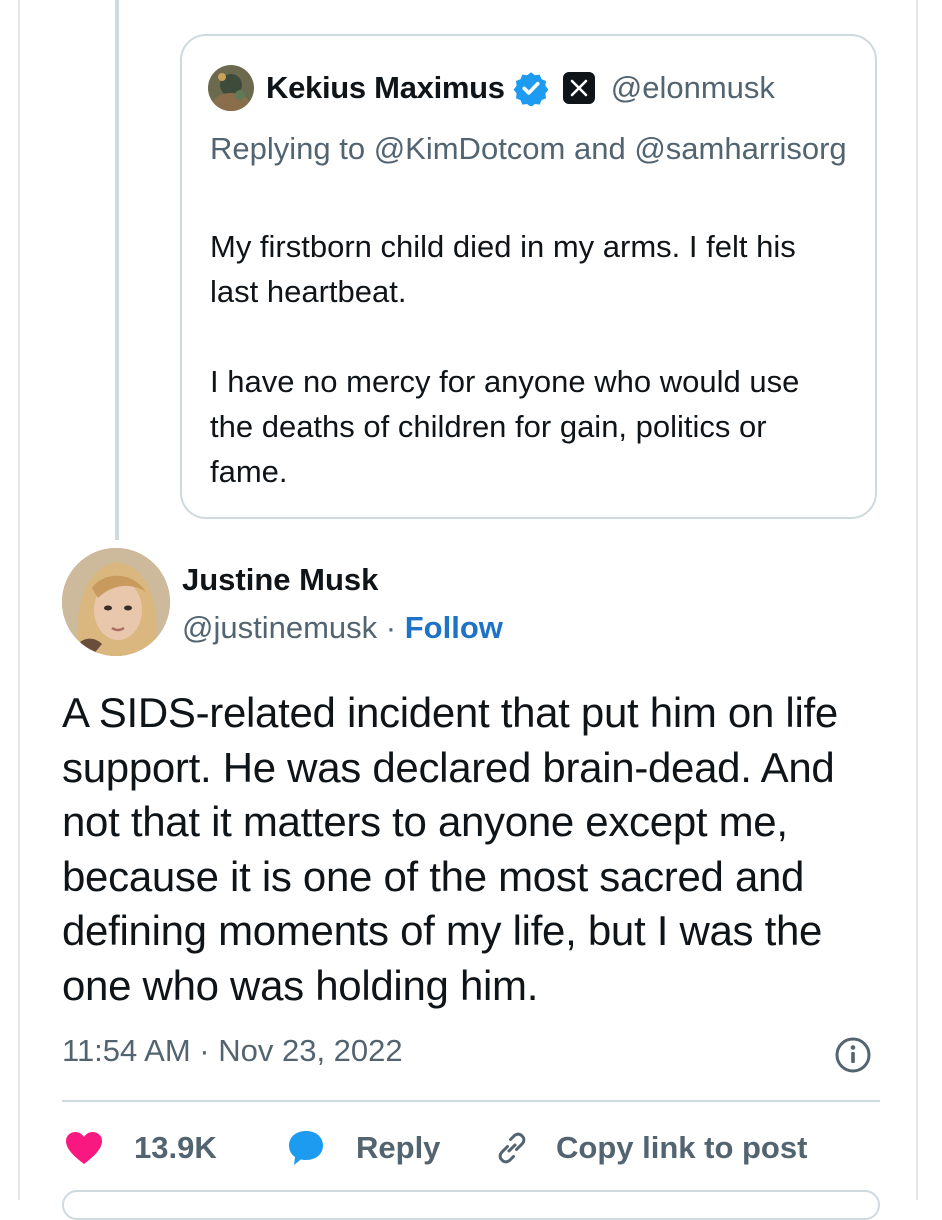  Describe the element at coordinates (175, 1147) in the screenshot. I see `like-count: 13.9K` at that location.